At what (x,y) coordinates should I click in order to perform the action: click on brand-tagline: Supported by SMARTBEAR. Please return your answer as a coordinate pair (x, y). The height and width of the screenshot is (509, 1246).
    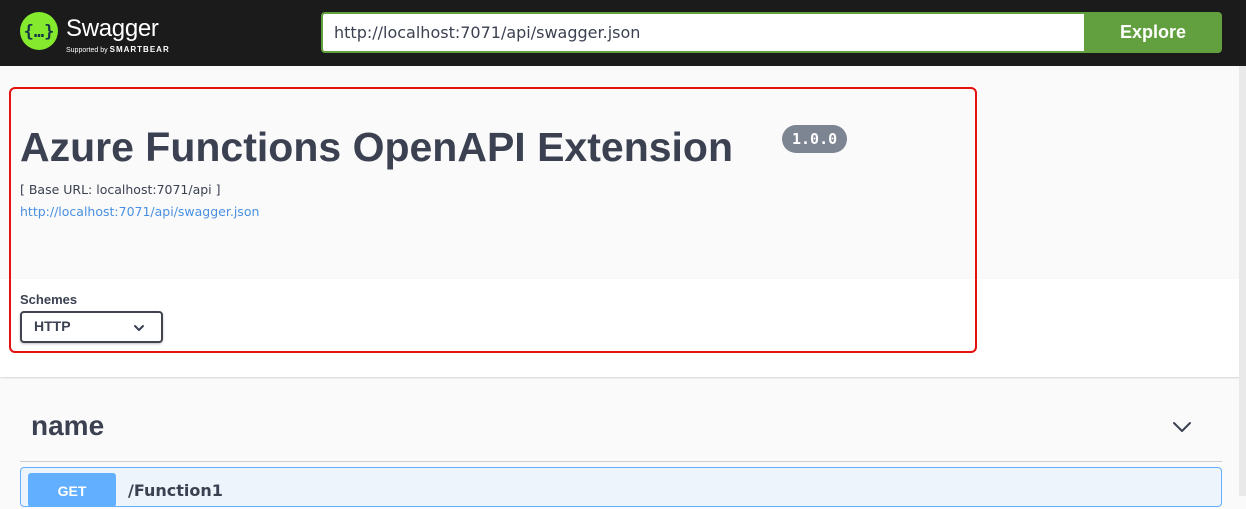
    Looking at the image, I should click on (118, 49).